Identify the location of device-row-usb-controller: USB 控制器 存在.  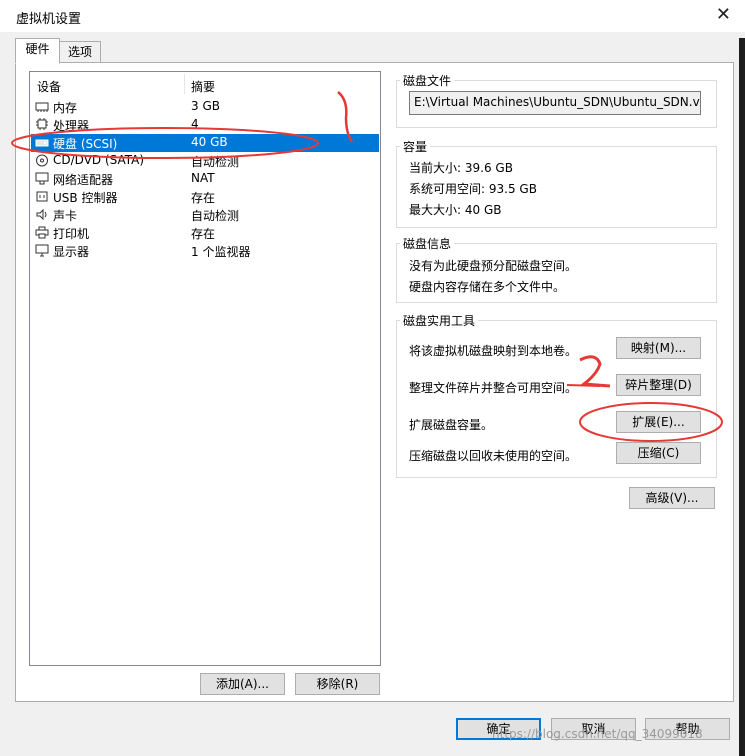
(205, 197).